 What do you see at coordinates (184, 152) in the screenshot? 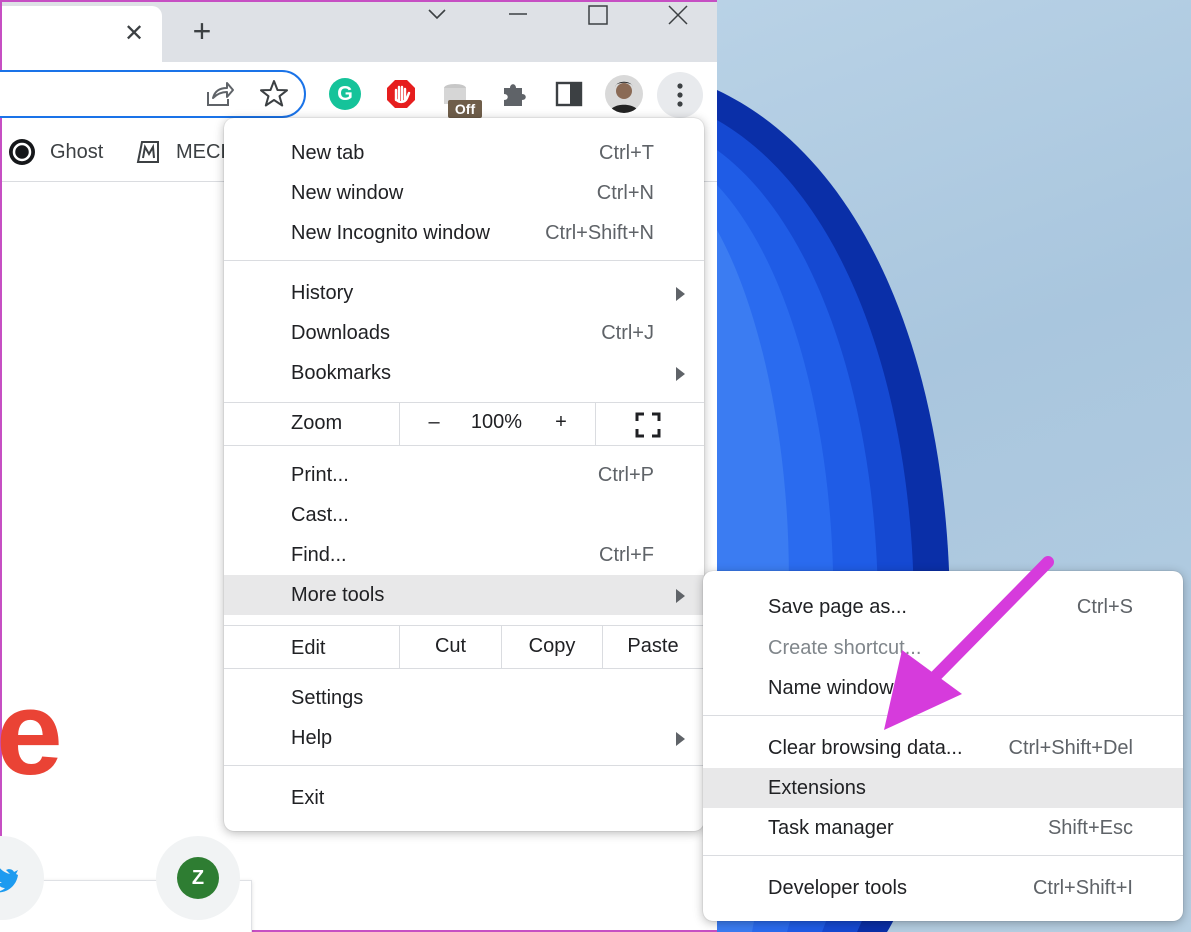
I see `bookmark-meck: MECK` at bounding box center [184, 152].